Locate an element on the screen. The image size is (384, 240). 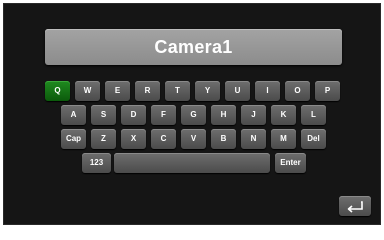
key-x: X is located at coordinates (133, 139).